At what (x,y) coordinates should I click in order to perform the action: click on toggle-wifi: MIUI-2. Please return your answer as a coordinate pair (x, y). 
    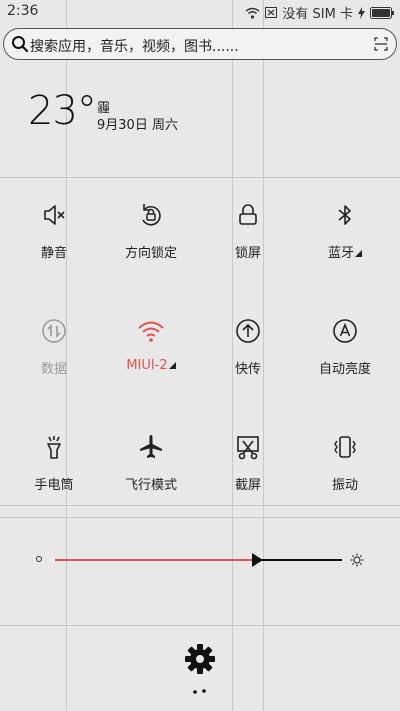
    Looking at the image, I should click on (151, 356).